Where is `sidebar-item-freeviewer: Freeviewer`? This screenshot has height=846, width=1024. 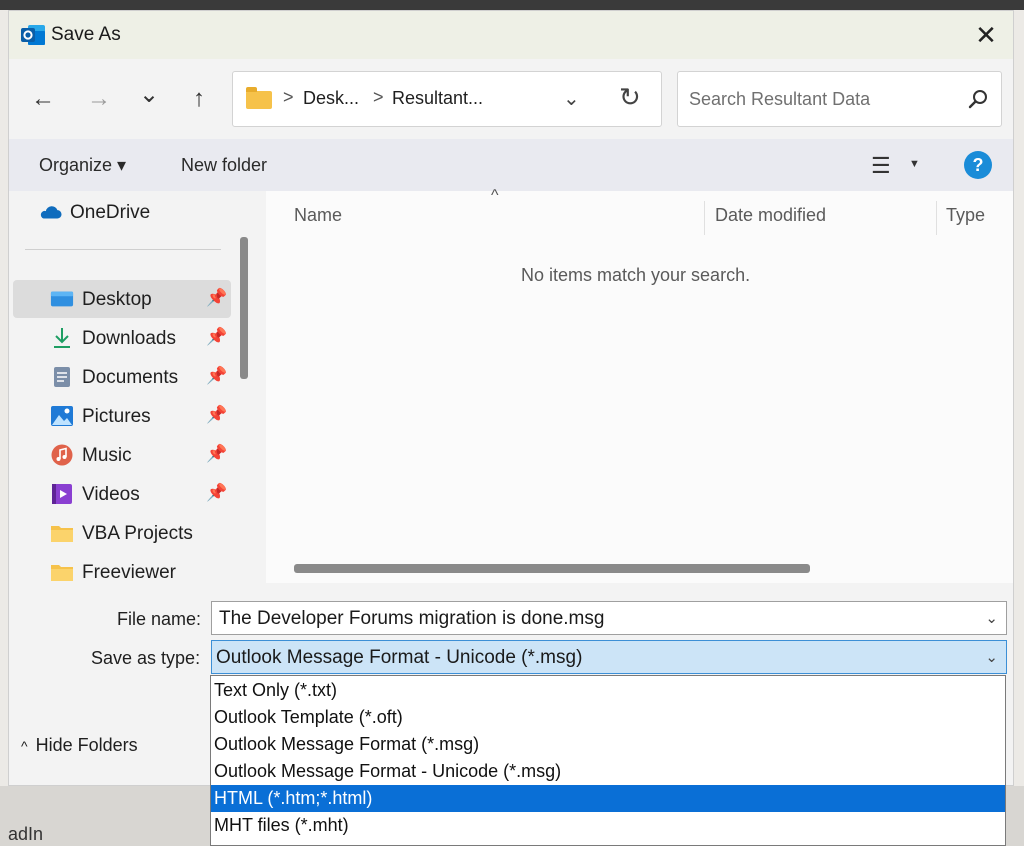 sidebar-item-freeviewer: Freeviewer is located at coordinates (122, 568).